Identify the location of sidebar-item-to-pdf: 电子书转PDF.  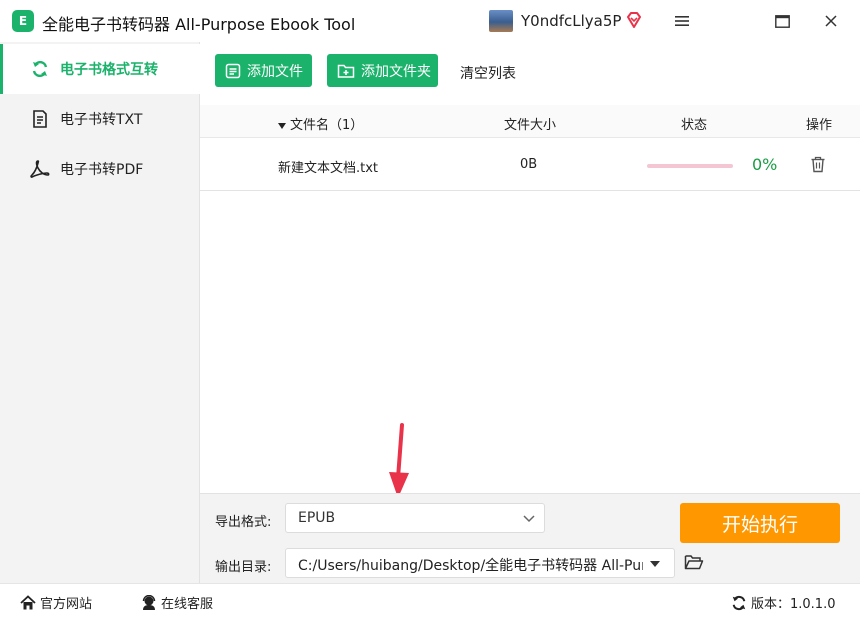
(100, 169).